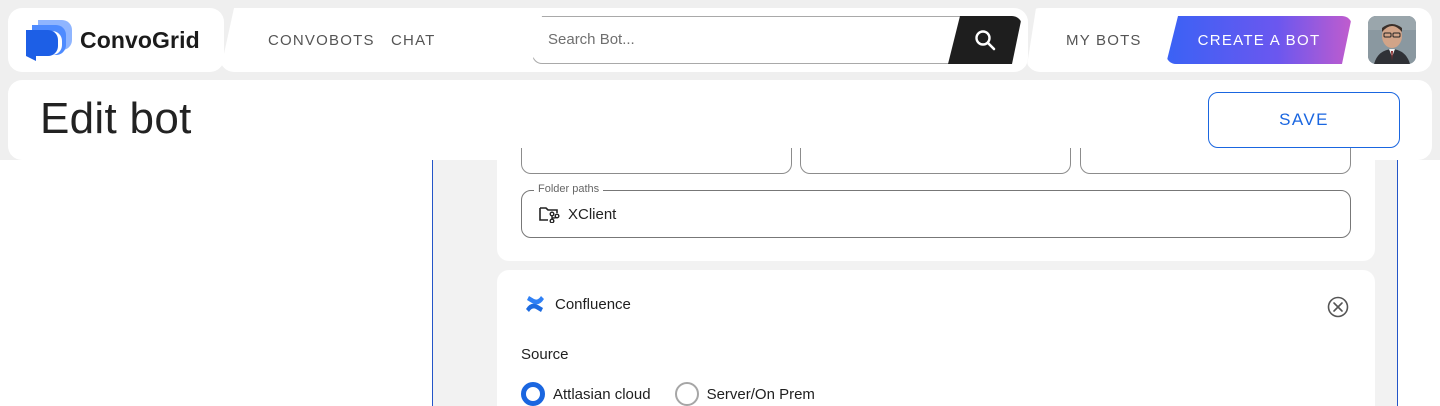  I want to click on search-bar, so click(777, 40).